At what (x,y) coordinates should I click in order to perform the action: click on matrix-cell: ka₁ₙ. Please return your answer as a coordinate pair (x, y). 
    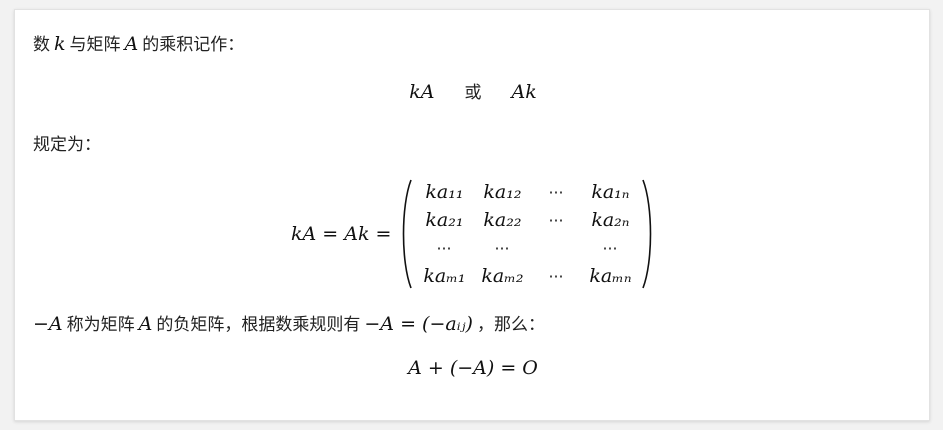
    Looking at the image, I should click on (610, 192).